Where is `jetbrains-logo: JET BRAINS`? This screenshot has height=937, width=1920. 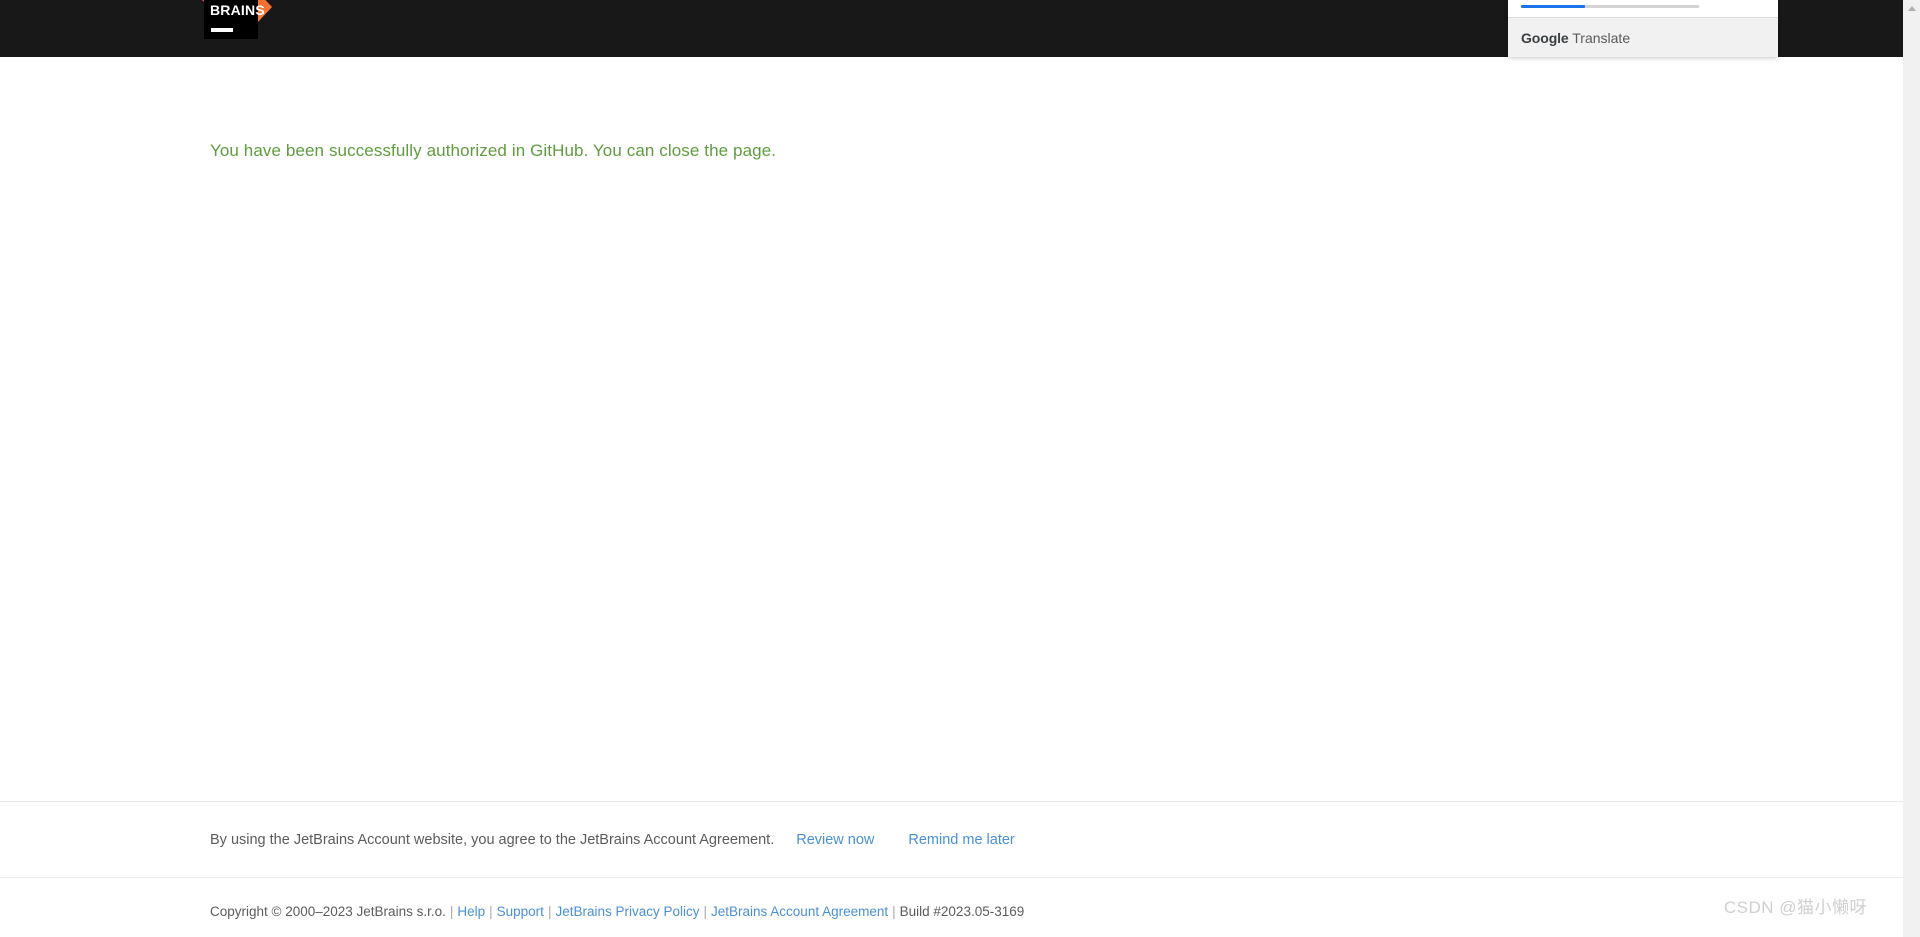
jetbrains-logo: JET BRAINS is located at coordinates (240, 28).